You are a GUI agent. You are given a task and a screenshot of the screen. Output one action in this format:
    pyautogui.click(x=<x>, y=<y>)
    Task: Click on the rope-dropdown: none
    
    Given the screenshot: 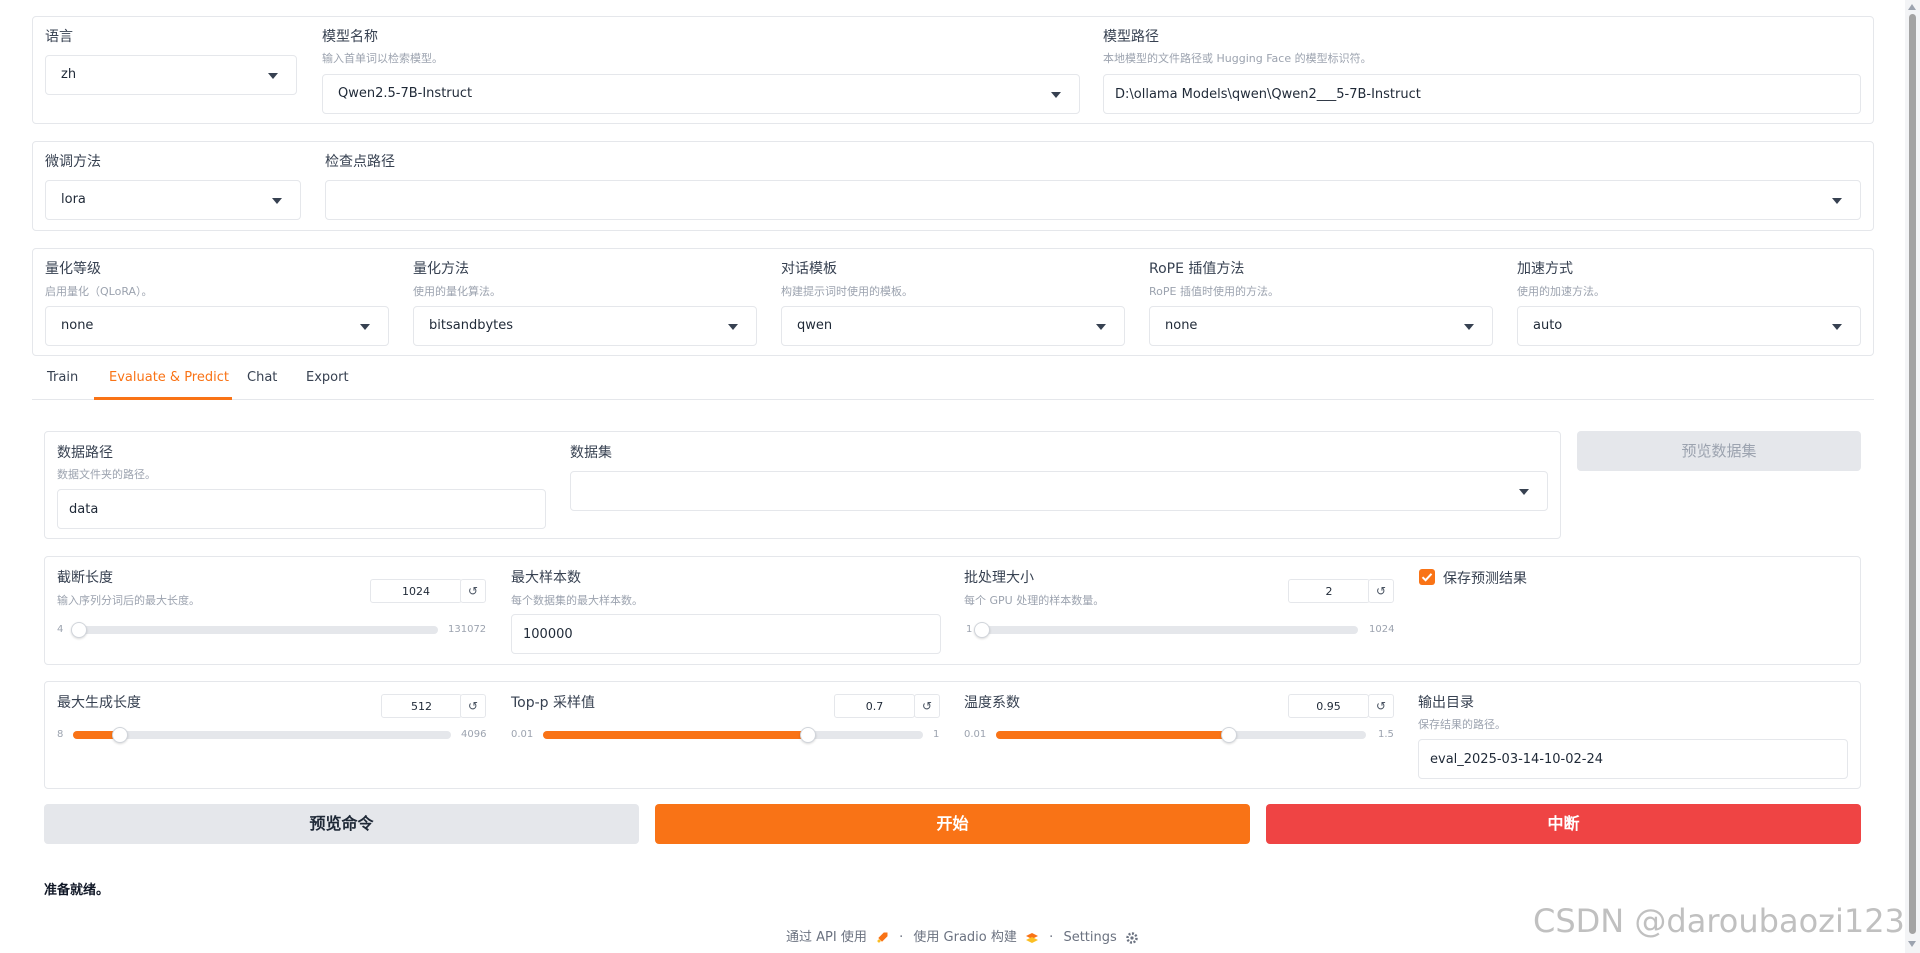 What is the action you would take?
    pyautogui.click(x=1321, y=326)
    